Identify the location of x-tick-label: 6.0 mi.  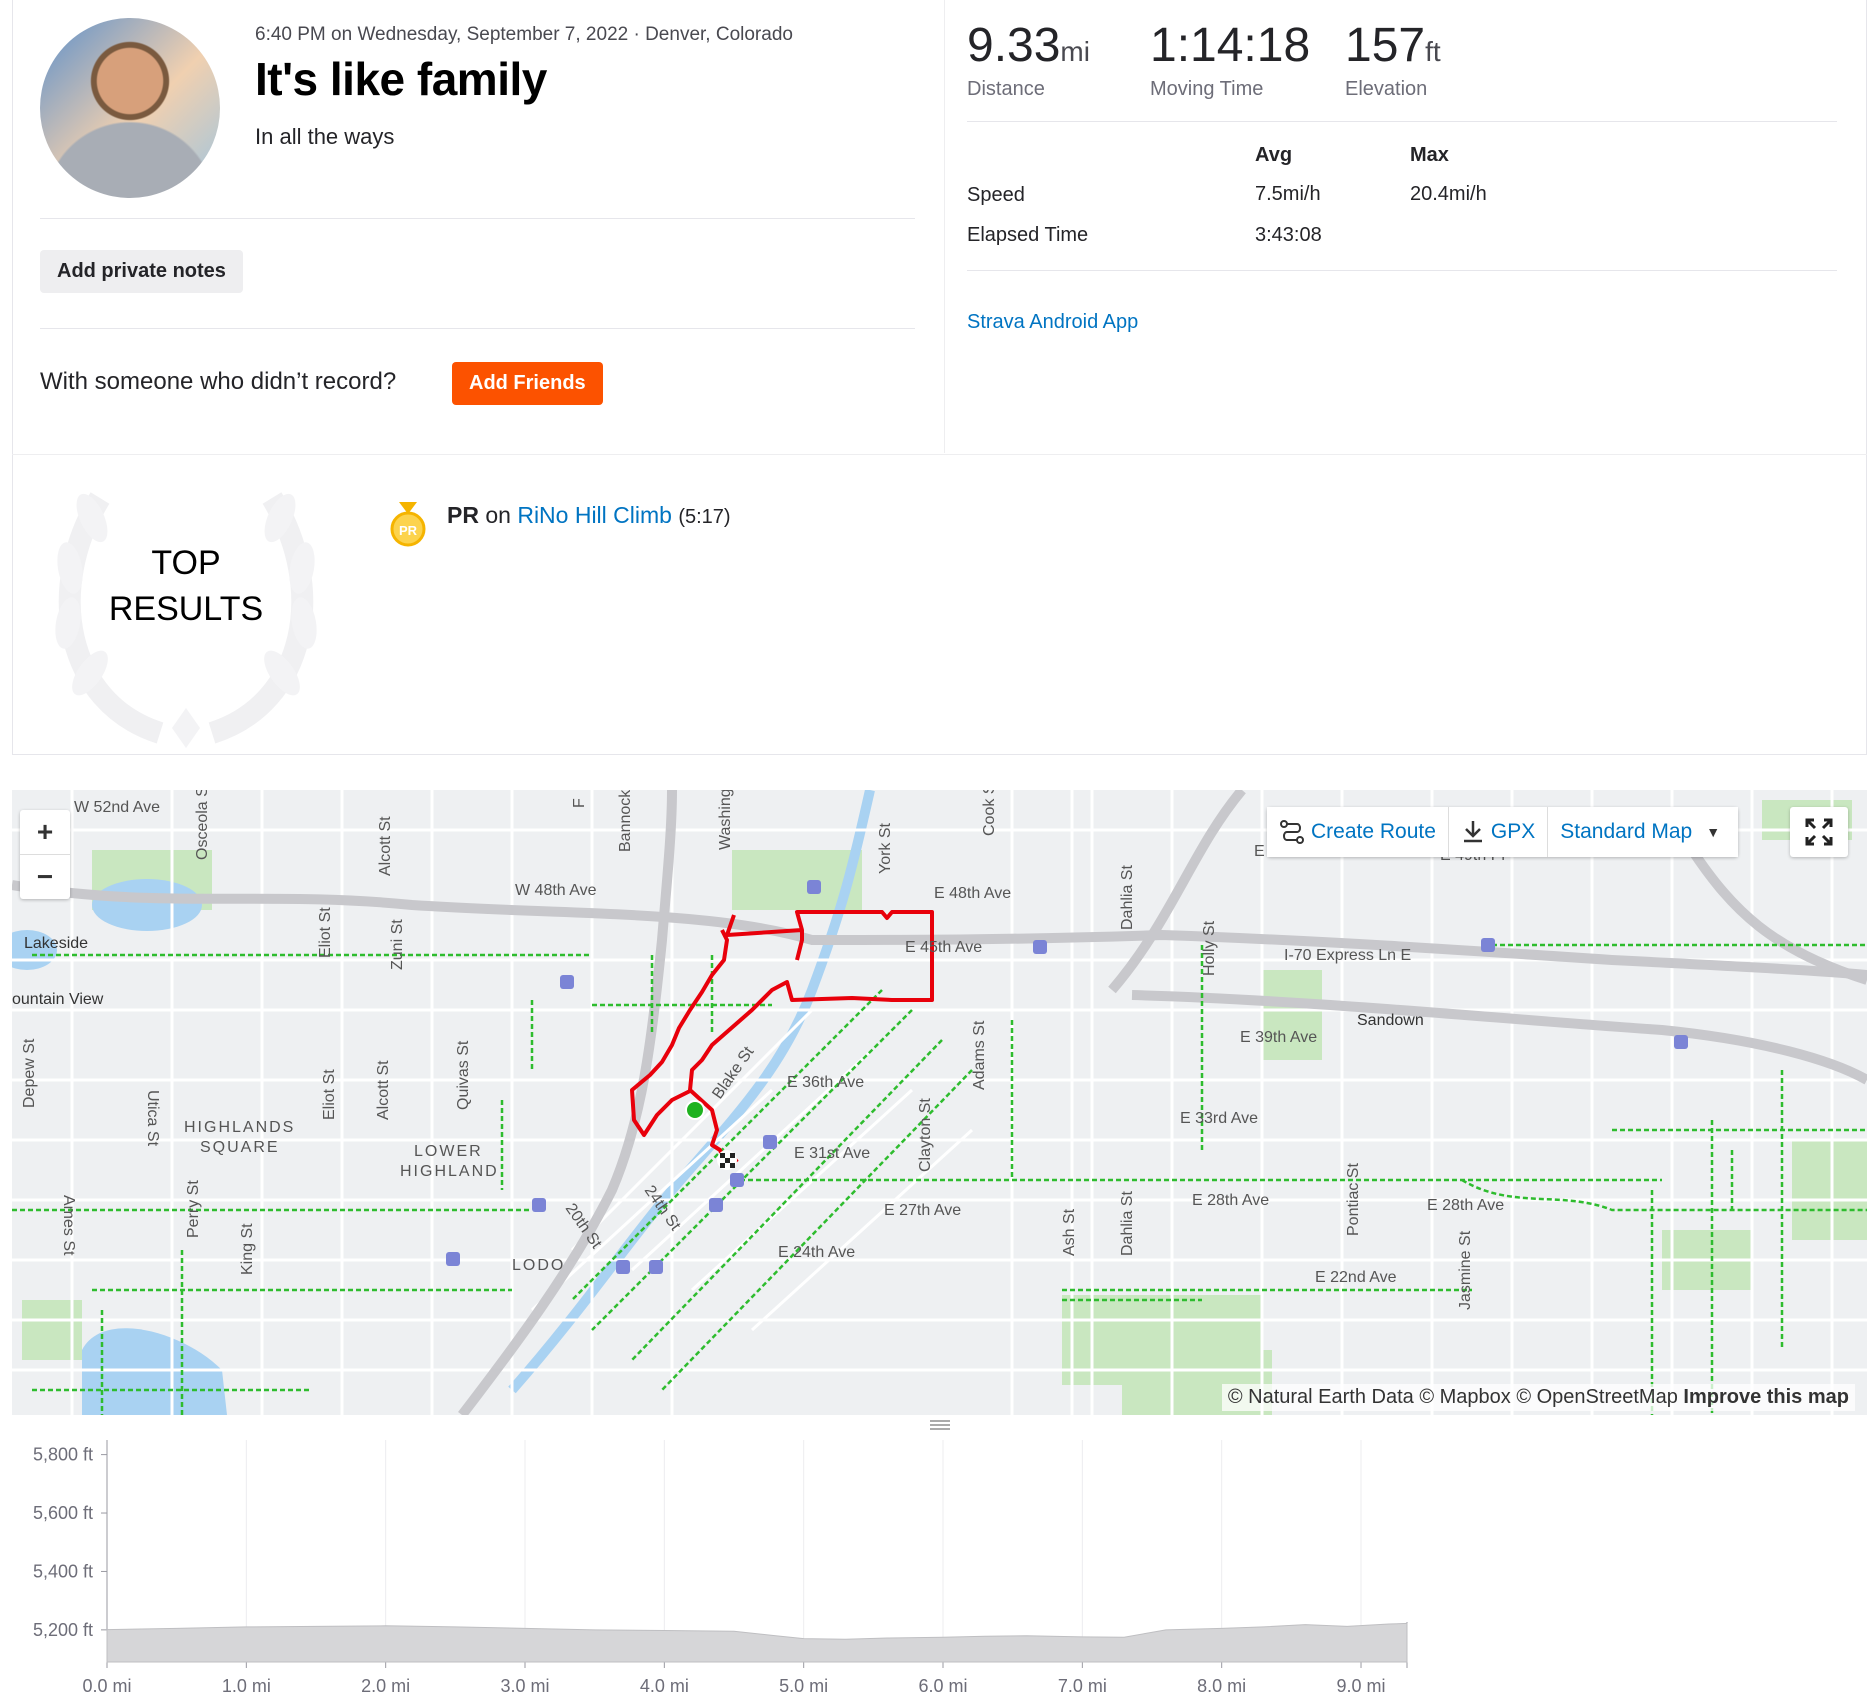
(942, 1685).